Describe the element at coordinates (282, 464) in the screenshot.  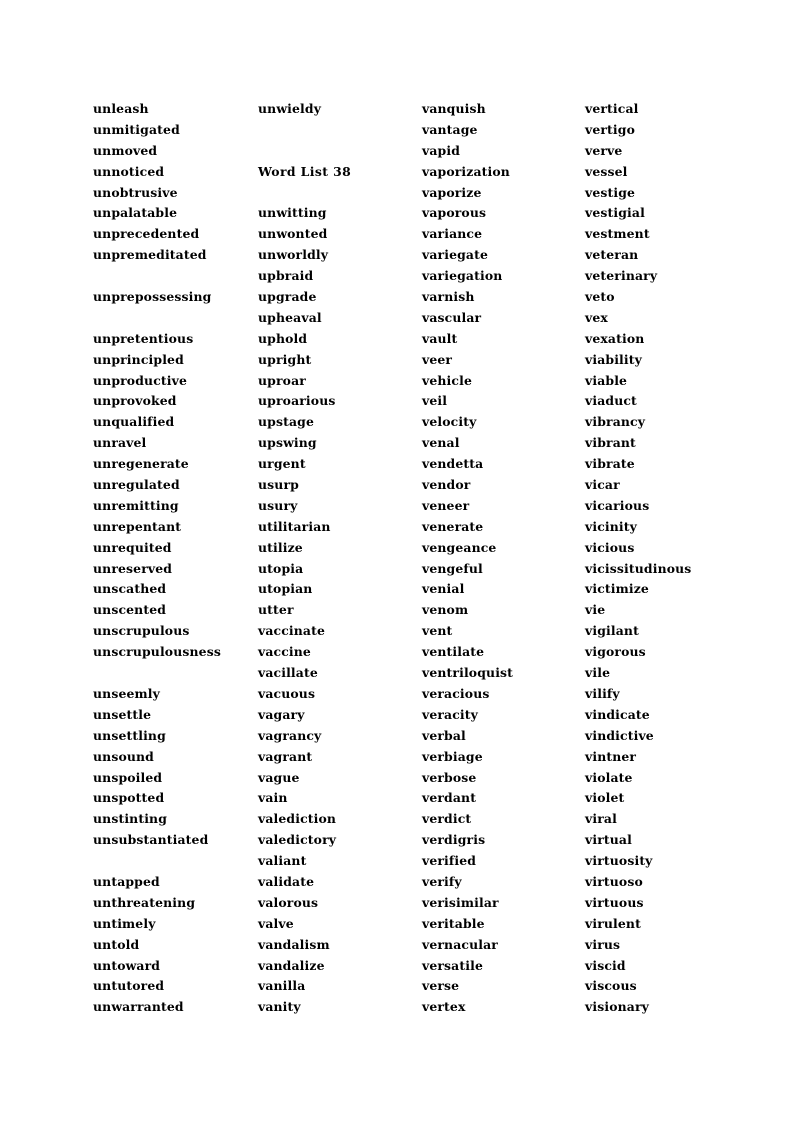
I see `word-entry: urgent` at that location.